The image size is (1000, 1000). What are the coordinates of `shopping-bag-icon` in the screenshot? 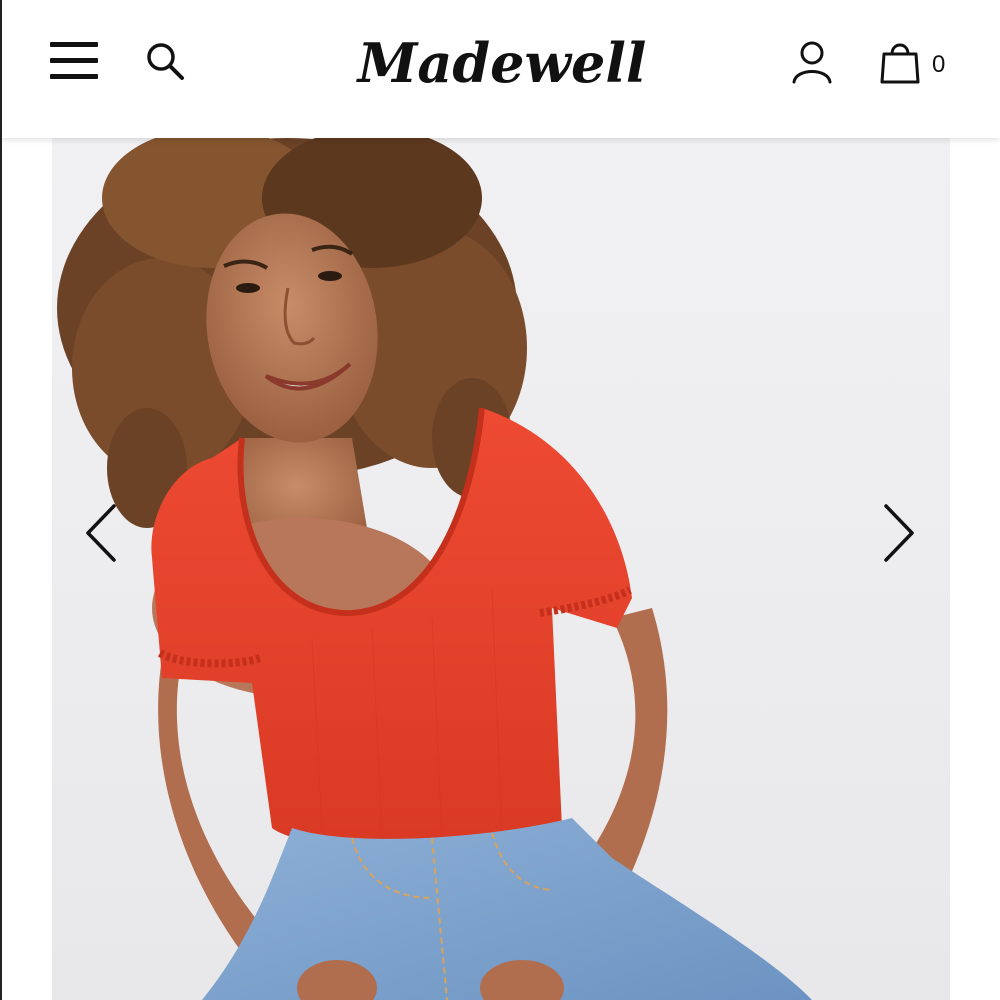 It's located at (900, 63).